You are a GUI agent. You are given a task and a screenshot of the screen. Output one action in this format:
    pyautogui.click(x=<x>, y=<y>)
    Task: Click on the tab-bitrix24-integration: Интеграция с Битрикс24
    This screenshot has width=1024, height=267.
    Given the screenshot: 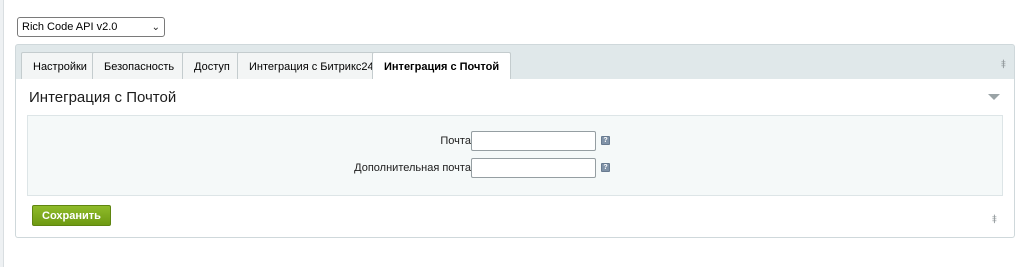 What is the action you would take?
    pyautogui.click(x=311, y=66)
    